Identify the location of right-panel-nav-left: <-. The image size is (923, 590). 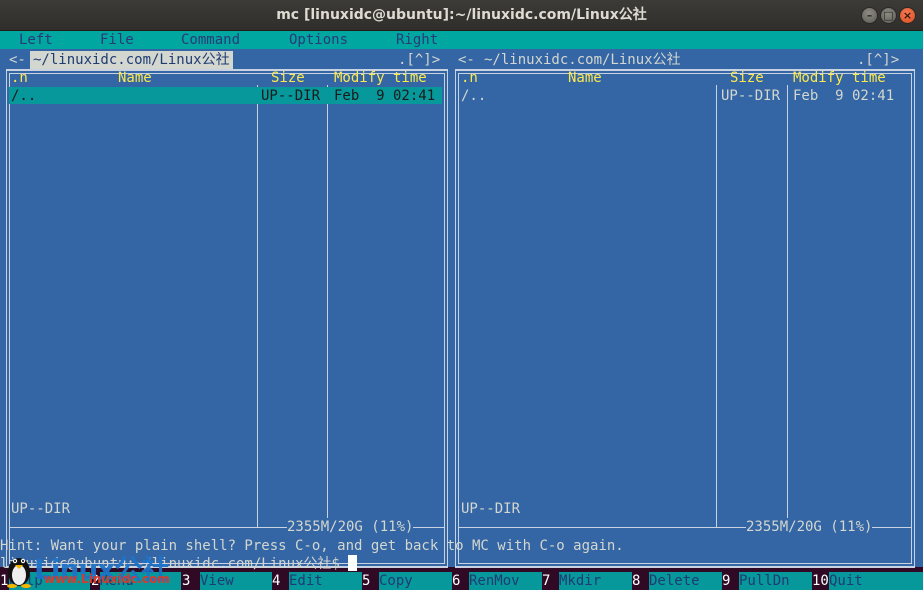
(466, 60).